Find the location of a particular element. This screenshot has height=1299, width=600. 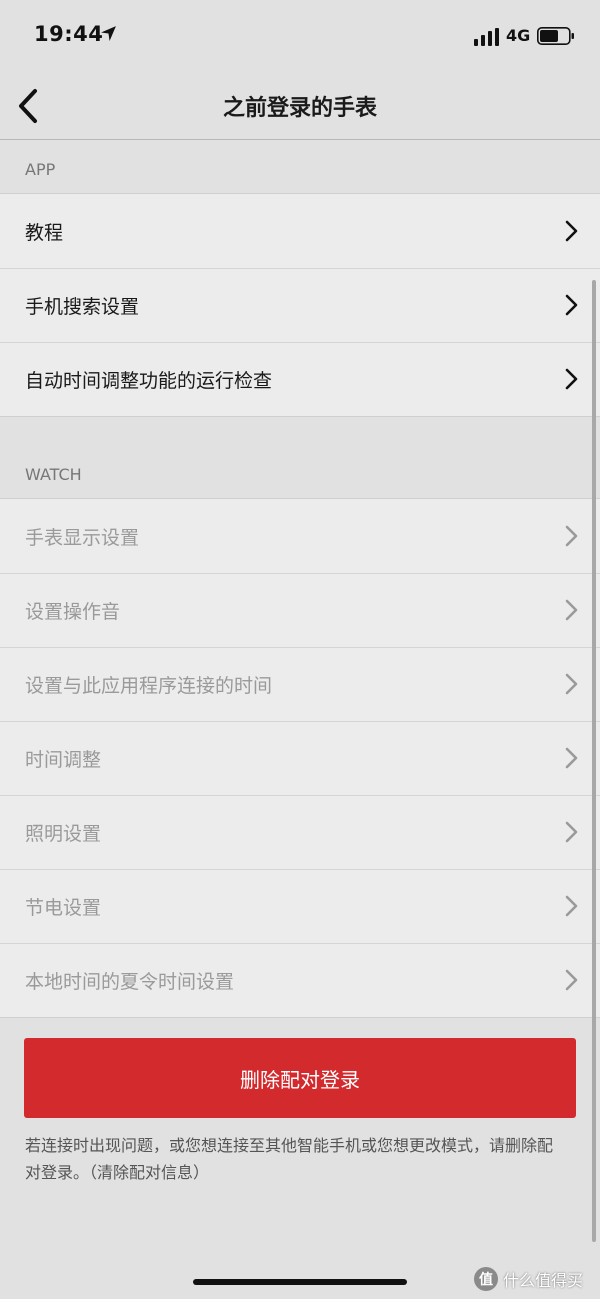

watermark-text: 什么值得买 is located at coordinates (543, 1280).